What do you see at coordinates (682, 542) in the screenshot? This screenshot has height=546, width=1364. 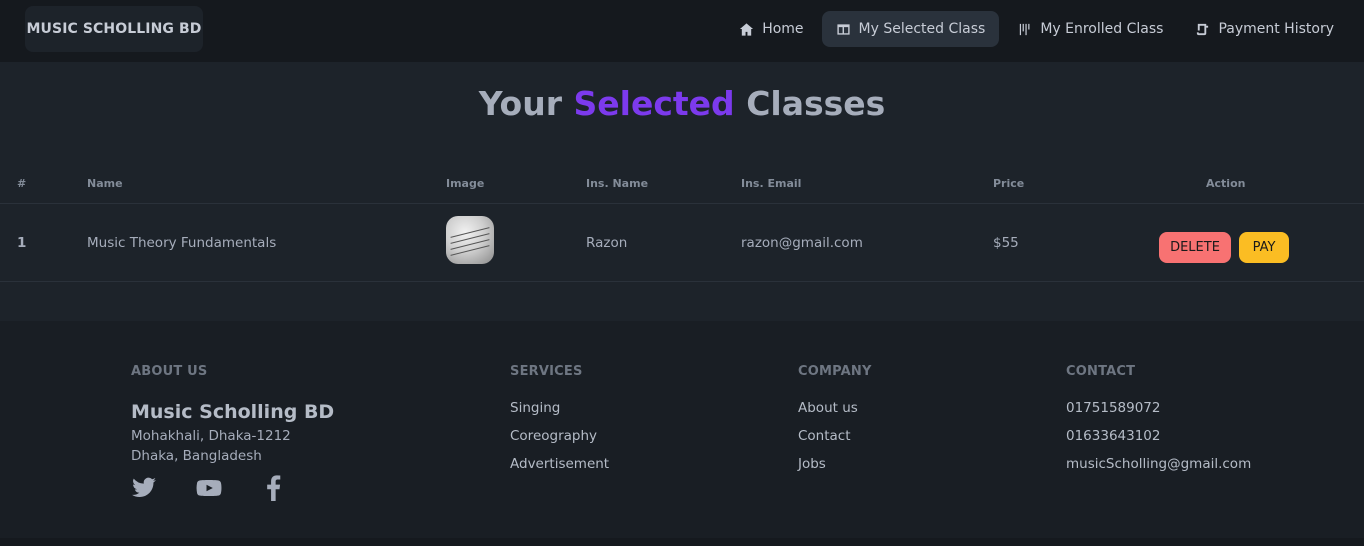 I see `footer-bottom-bar` at bounding box center [682, 542].